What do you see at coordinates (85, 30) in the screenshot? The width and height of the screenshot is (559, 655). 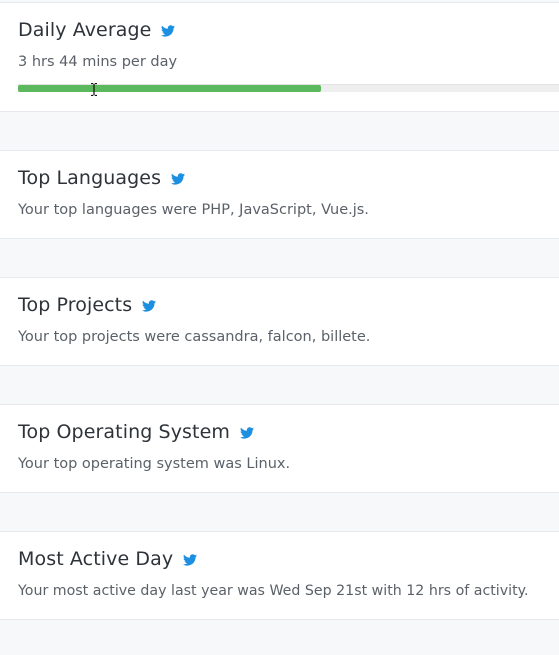 I see `card-title: Daily Average` at bounding box center [85, 30].